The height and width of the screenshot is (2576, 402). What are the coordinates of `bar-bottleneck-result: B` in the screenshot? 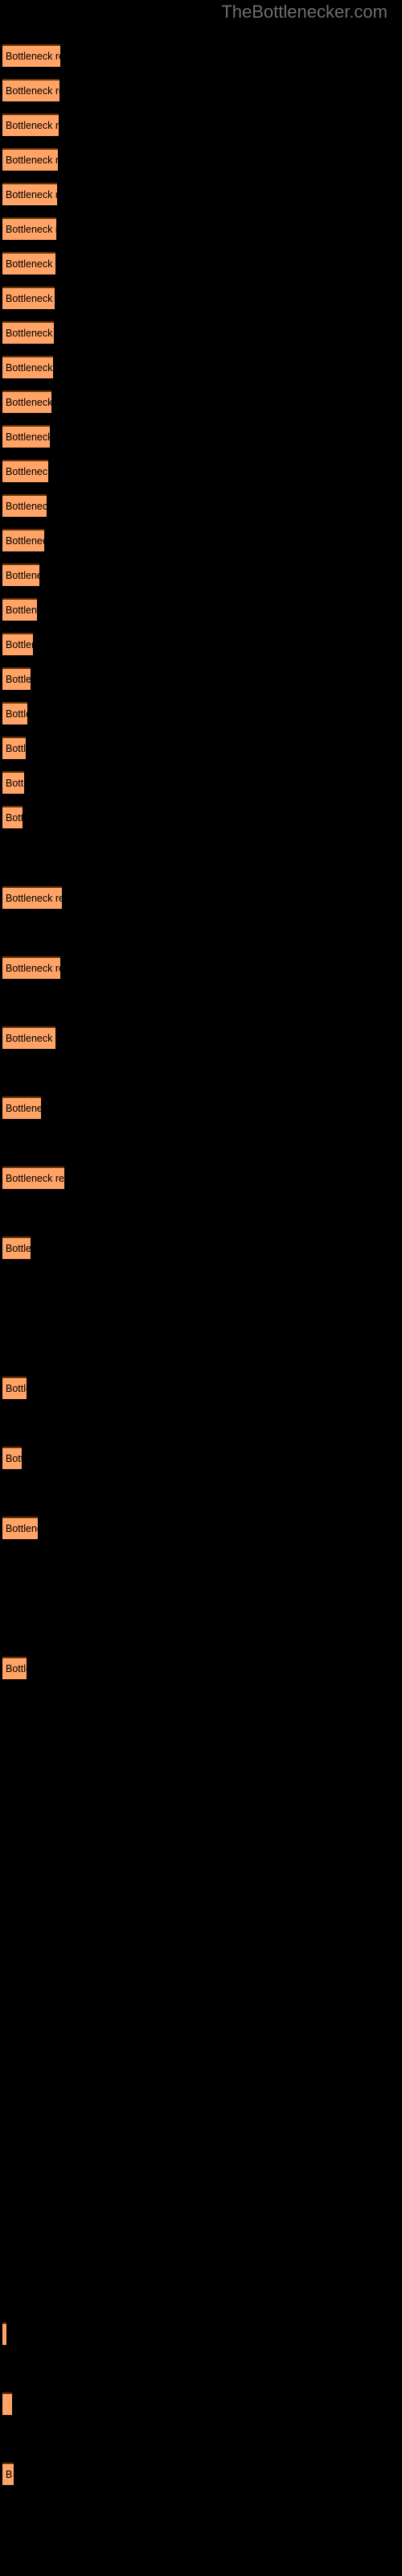 It's located at (8, 2473).